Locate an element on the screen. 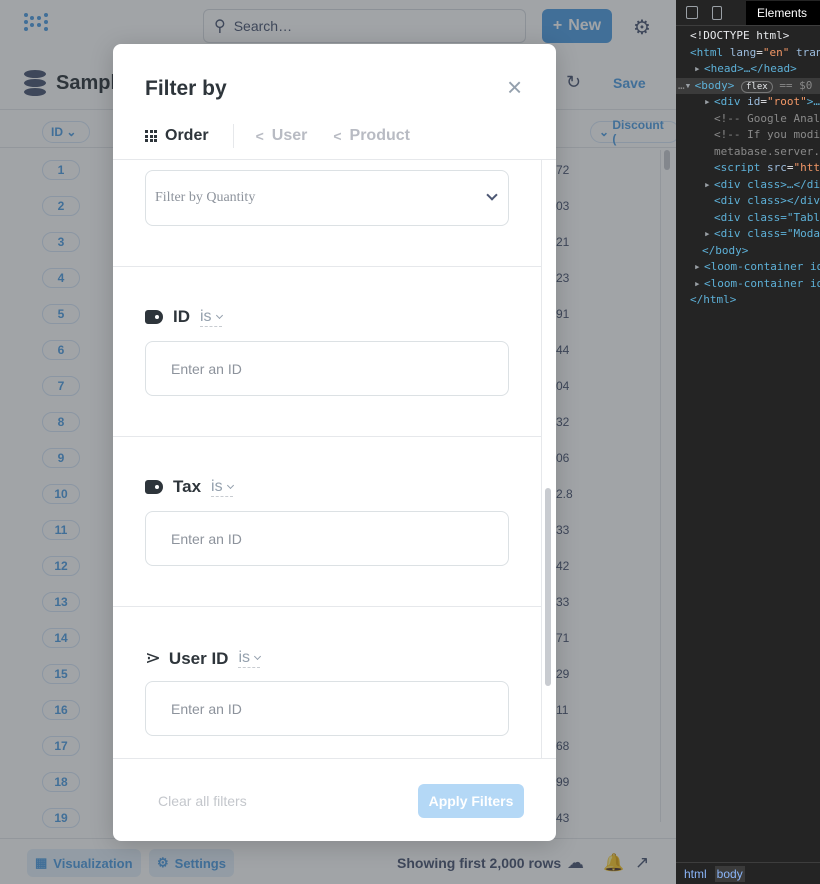 This screenshot has width=820, height=884. filter-section-id: ID is Enter an ID is located at coordinates (327, 351).